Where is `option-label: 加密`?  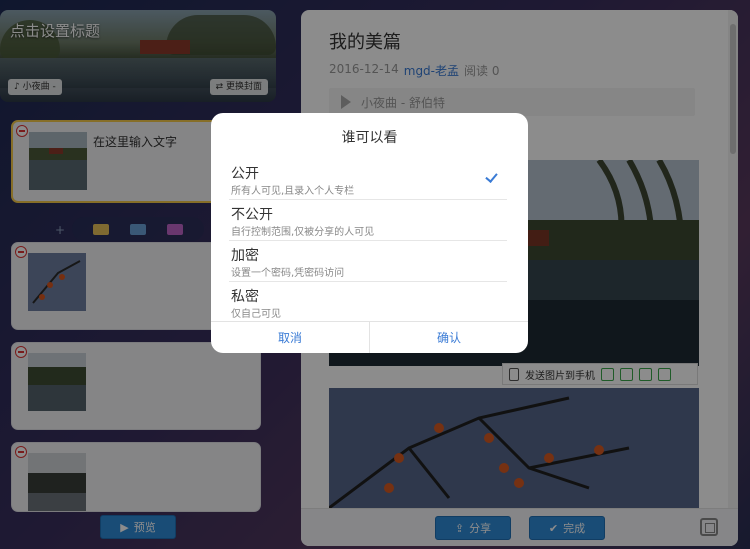
option-label: 加密 is located at coordinates (245, 256).